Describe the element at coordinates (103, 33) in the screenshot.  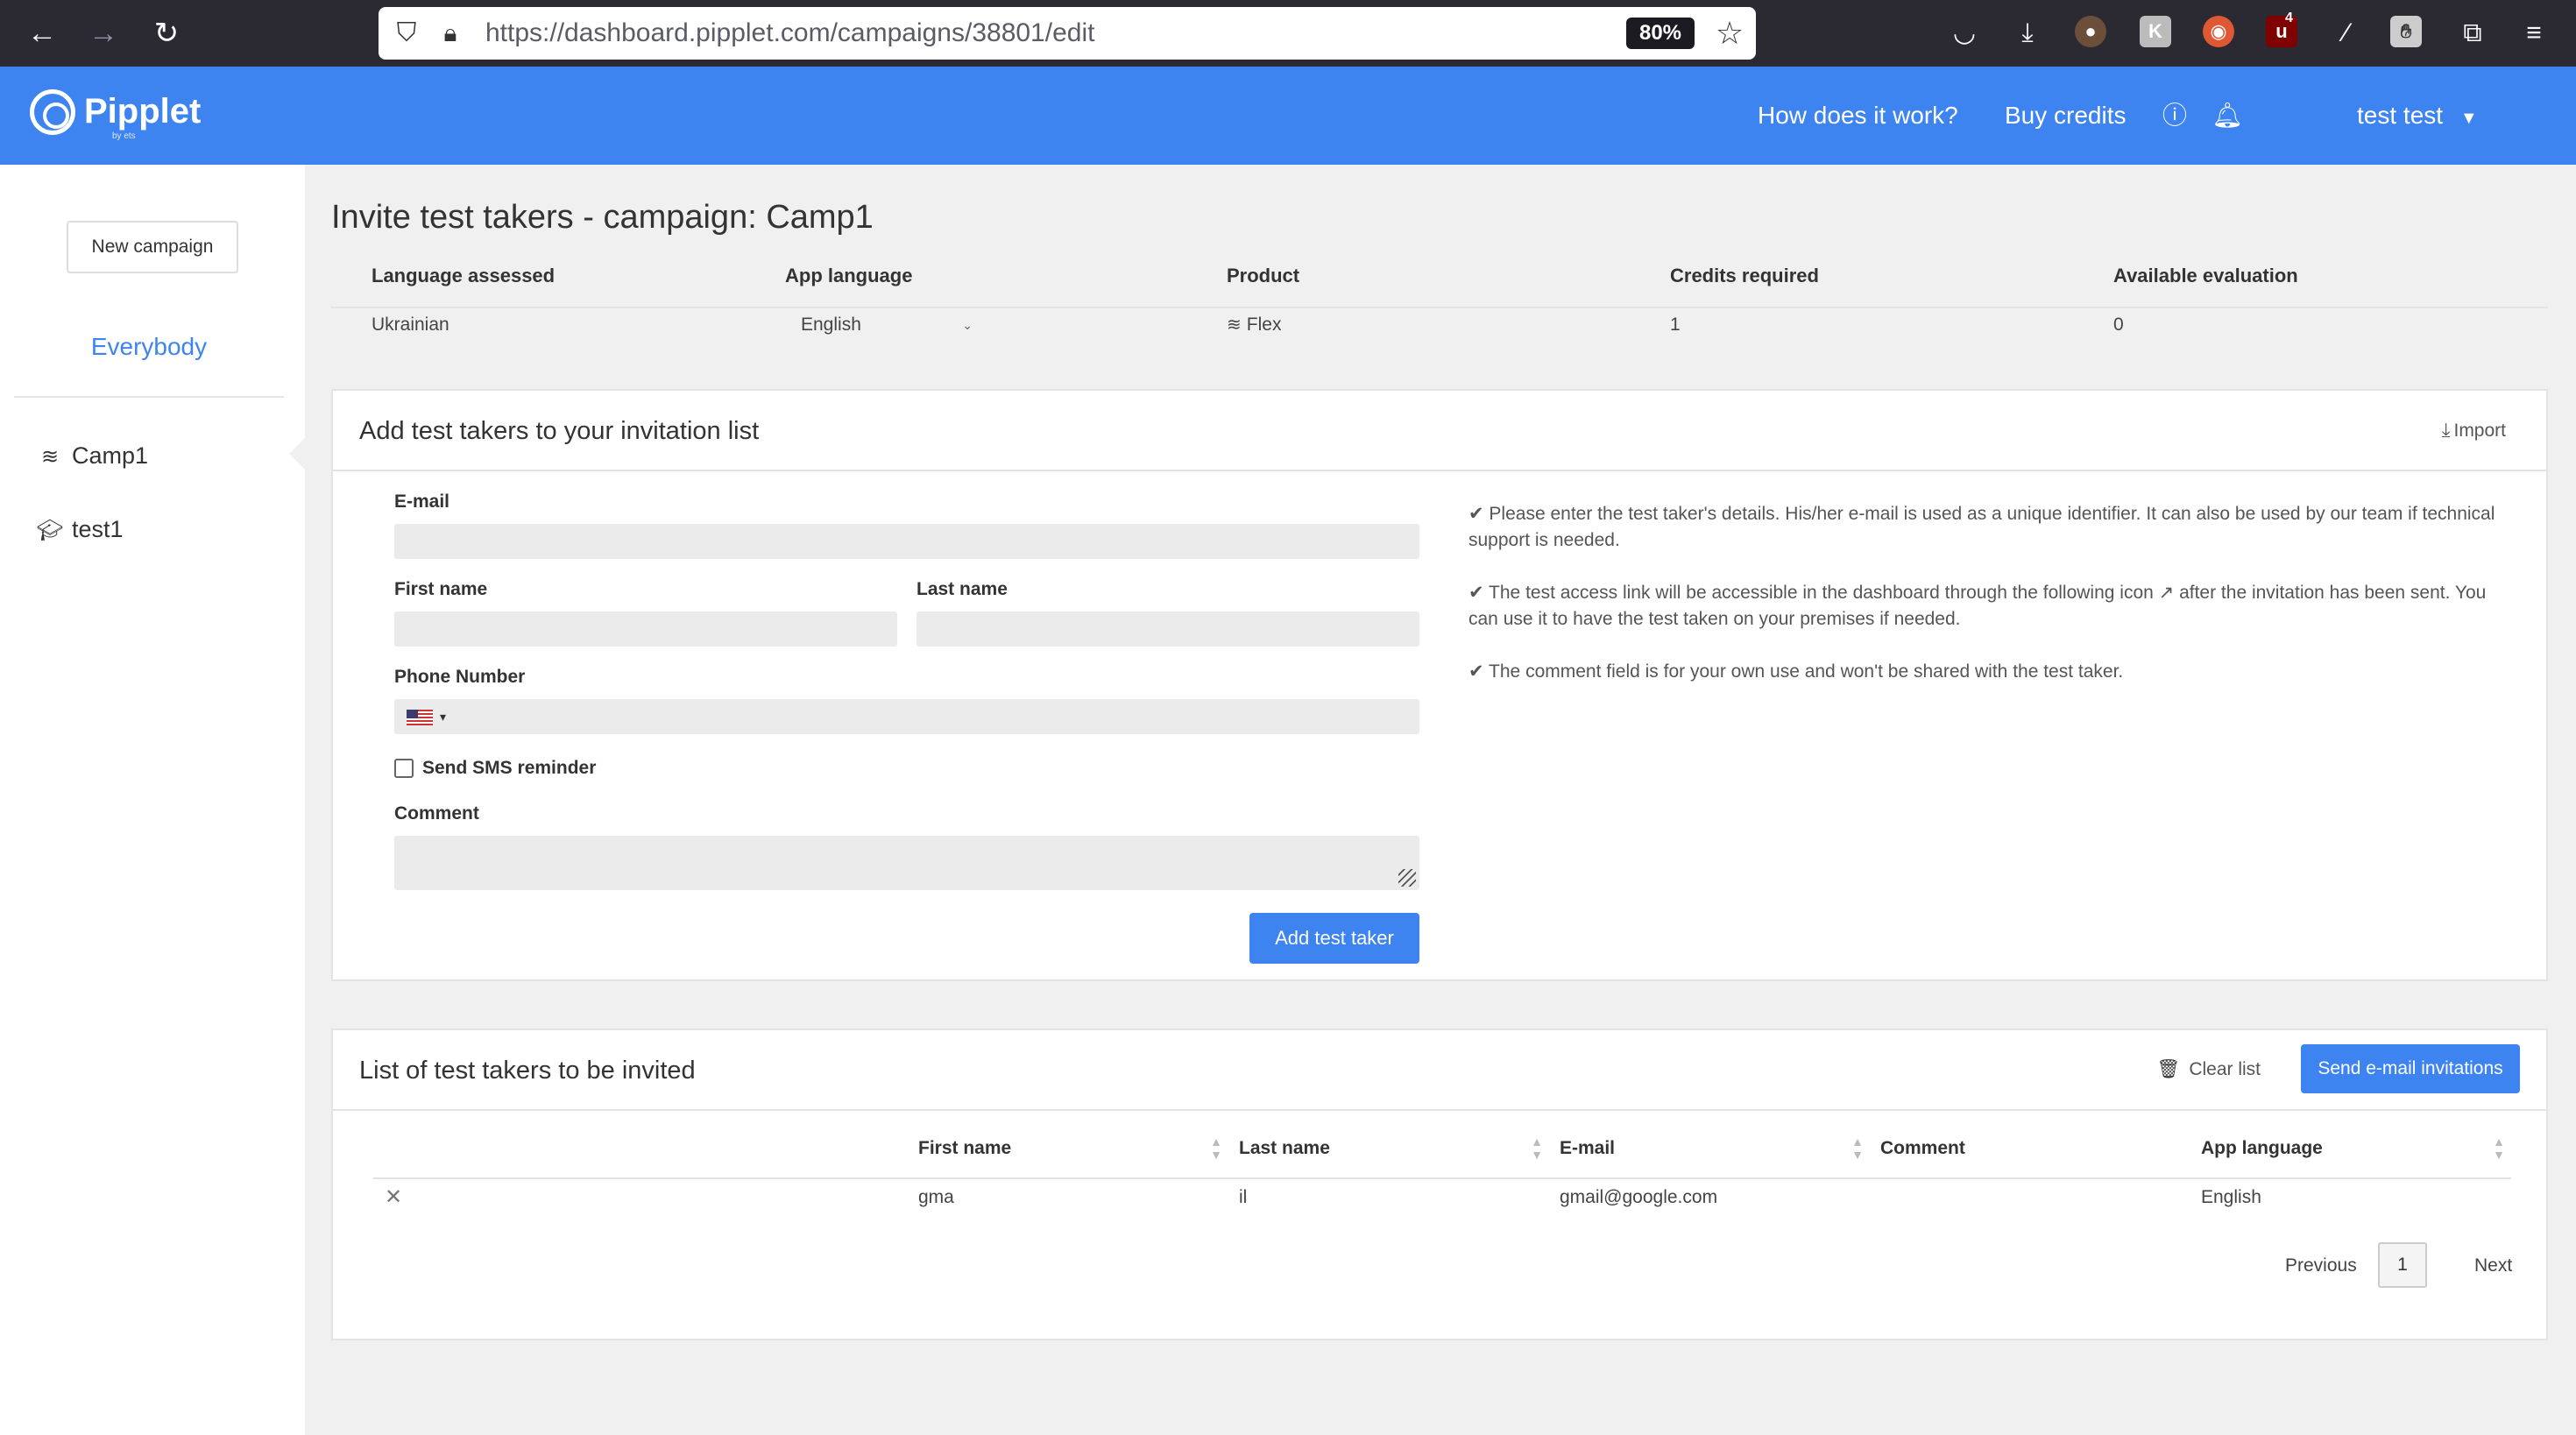
I see `forward-arrow-icon: →` at that location.